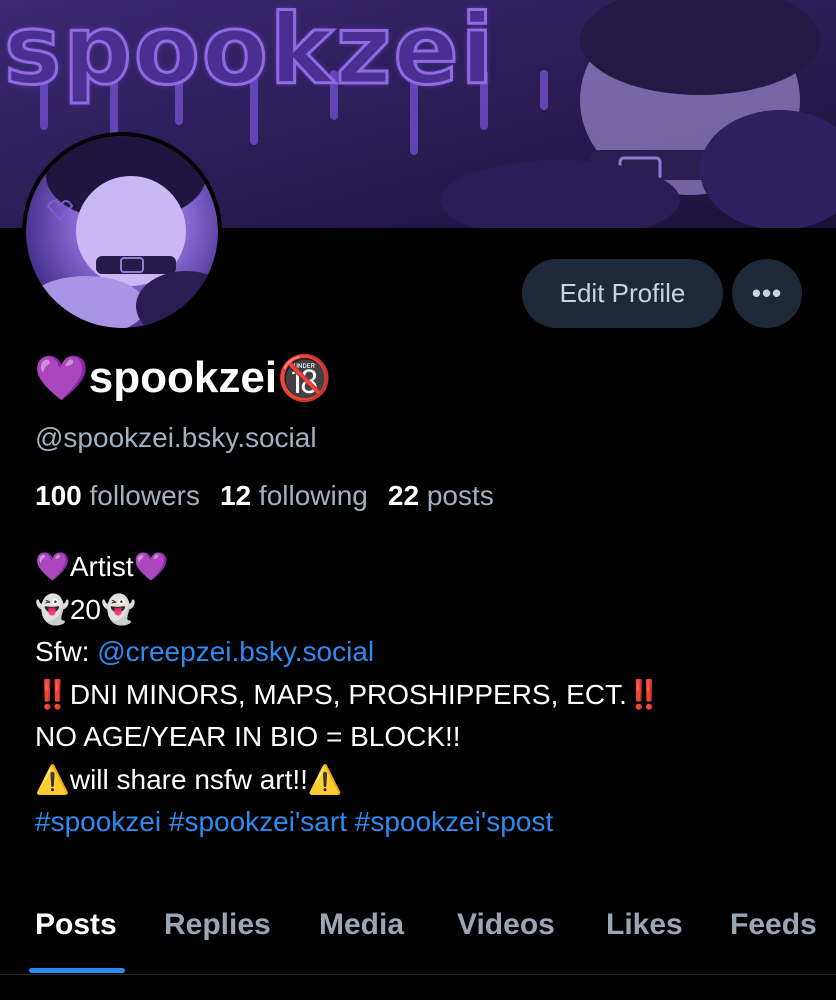  I want to click on tab-likes: Likes, so click(644, 925).